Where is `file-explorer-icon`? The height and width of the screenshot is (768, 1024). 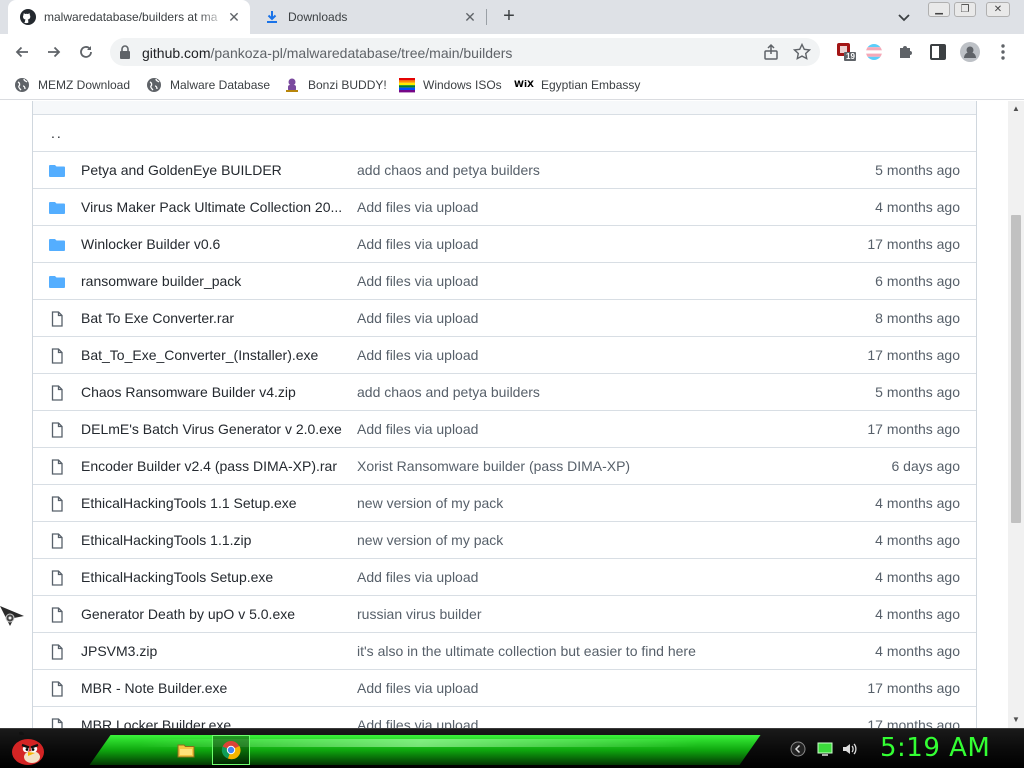 file-explorer-icon is located at coordinates (186, 750).